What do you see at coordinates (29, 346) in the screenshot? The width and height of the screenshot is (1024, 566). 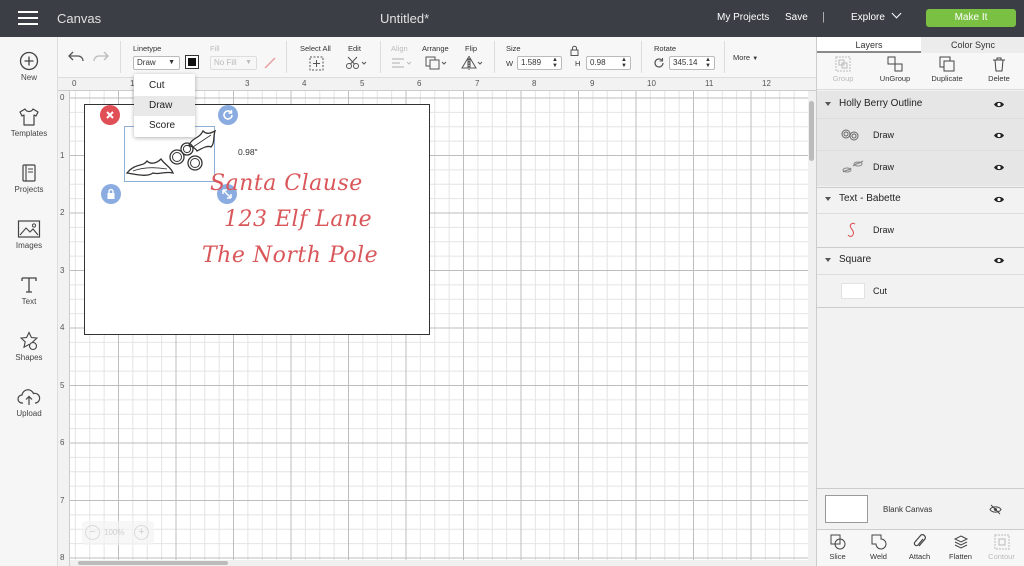 I see `sidebar-item-shapes: Shapes` at bounding box center [29, 346].